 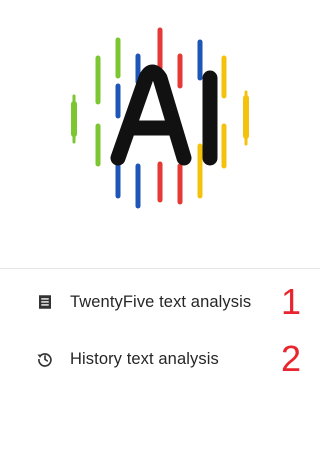 What do you see at coordinates (144, 358) in the screenshot?
I see `menu-item-label: History text analysis` at bounding box center [144, 358].